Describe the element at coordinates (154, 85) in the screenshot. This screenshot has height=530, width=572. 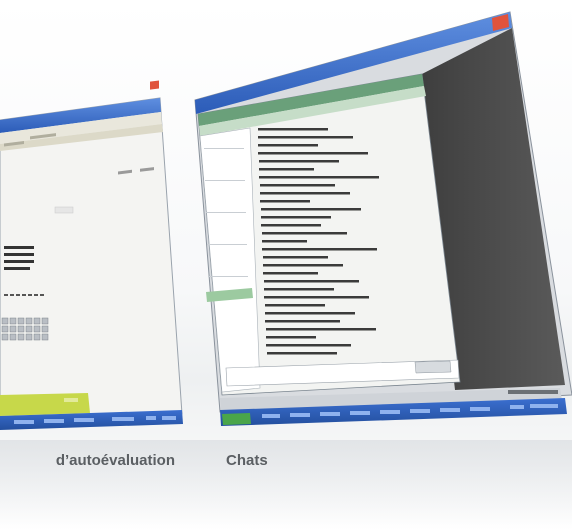
I see `close-icon` at that location.